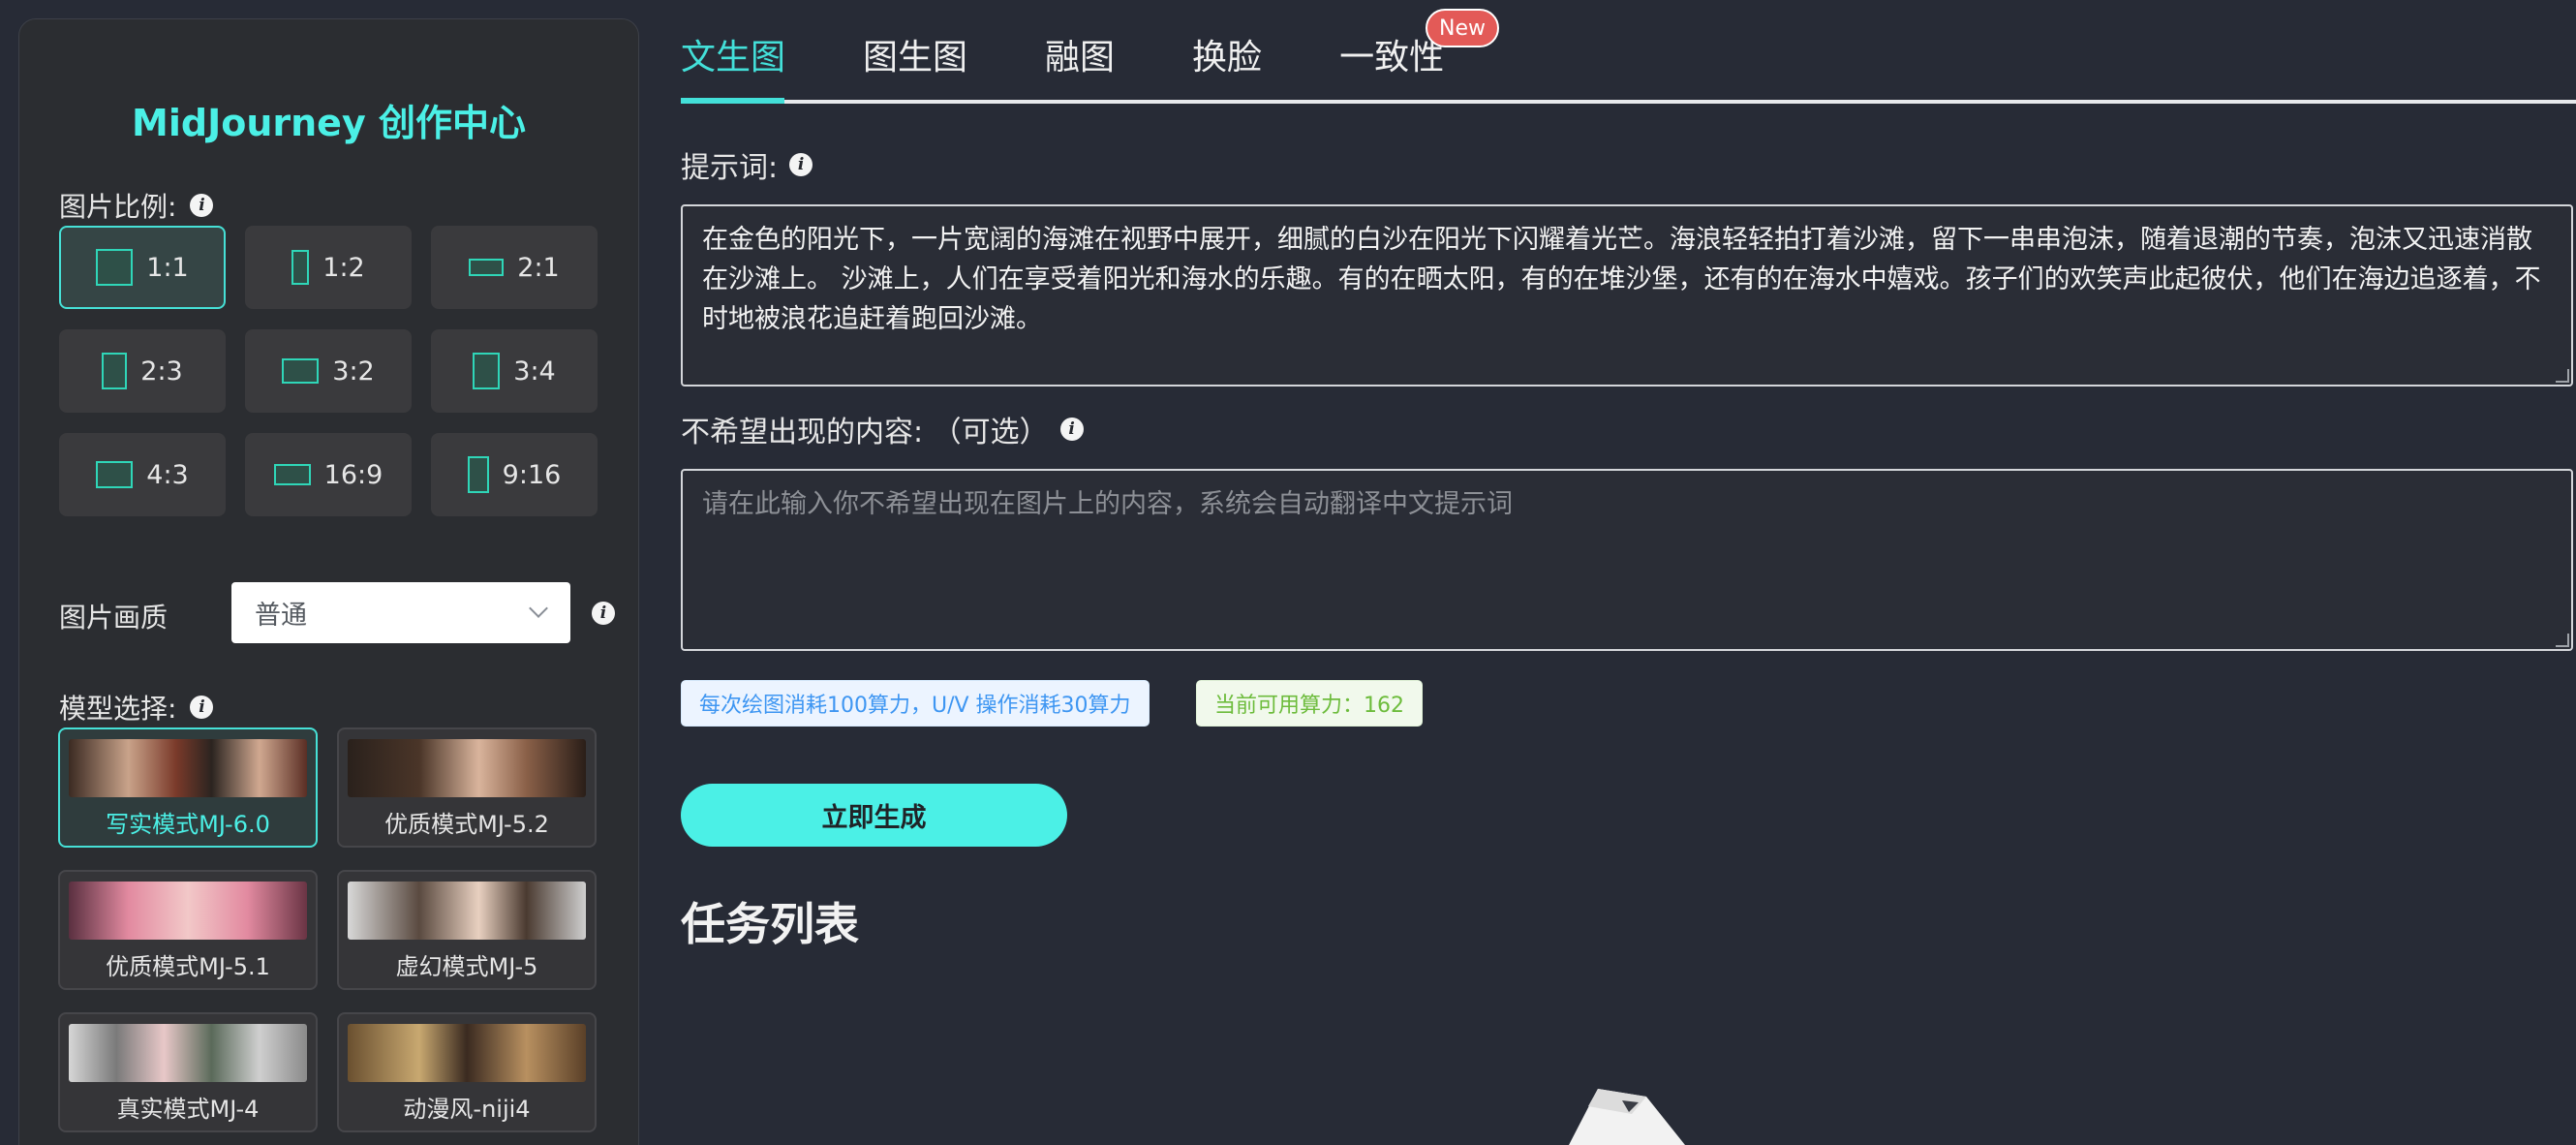 This screenshot has width=2576, height=1145. I want to click on tab-divider, so click(1628, 102).